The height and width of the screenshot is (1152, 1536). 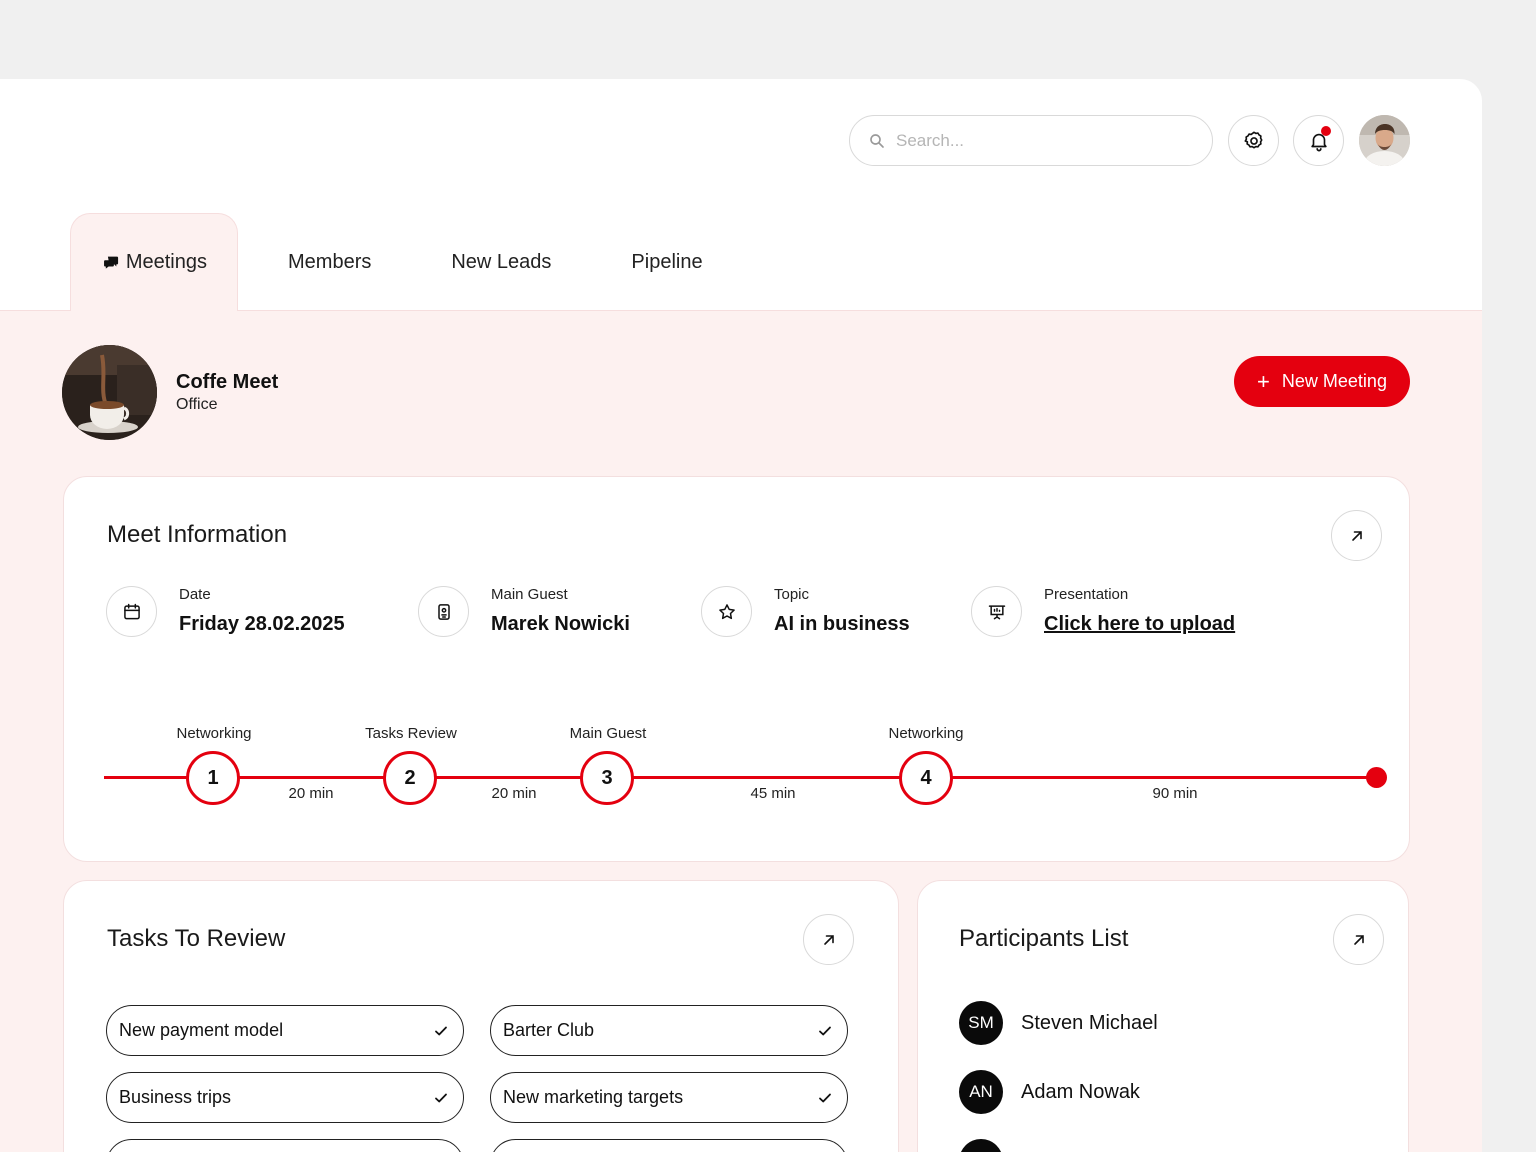 I want to click on participant-name: Steven Michael, so click(x=1089, y=1022).